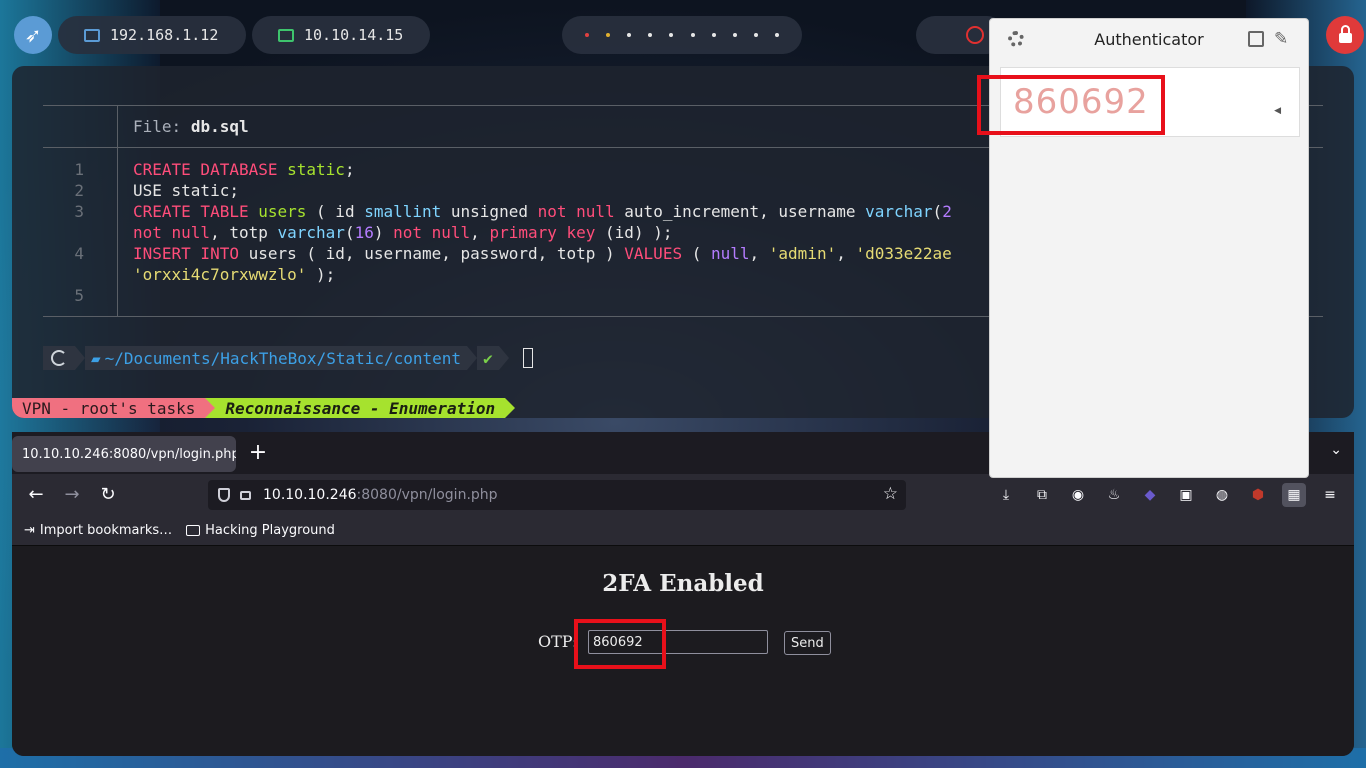  I want to click on extension-cookie-icon: ◍, so click(1222, 495).